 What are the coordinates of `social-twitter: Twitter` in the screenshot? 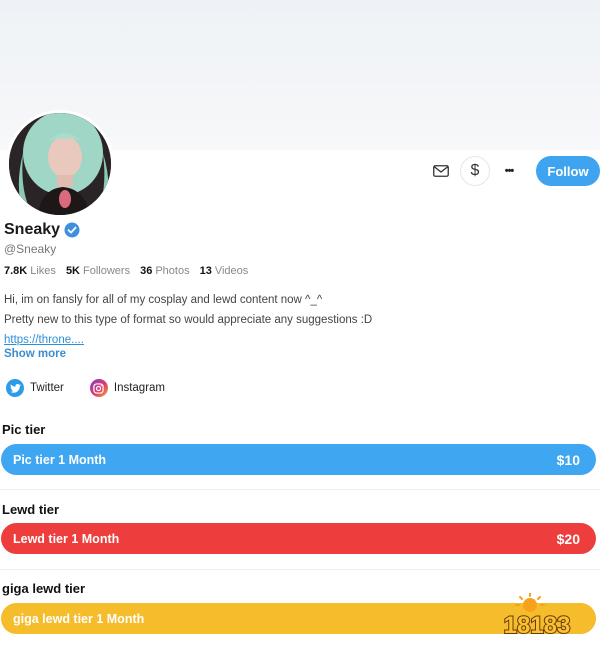 It's located at (38, 388).